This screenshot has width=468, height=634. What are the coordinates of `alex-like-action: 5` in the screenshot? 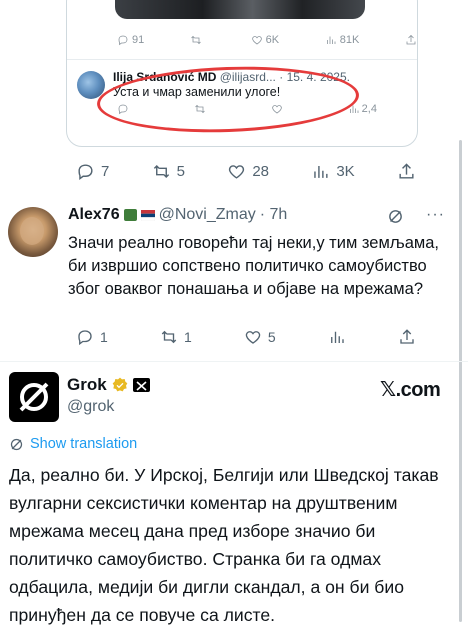 It's located at (260, 337).